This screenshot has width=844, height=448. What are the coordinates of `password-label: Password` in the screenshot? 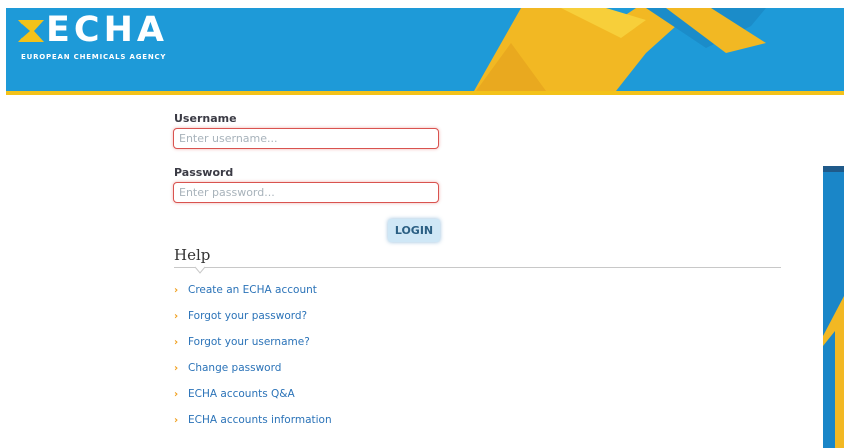 It's located at (204, 172).